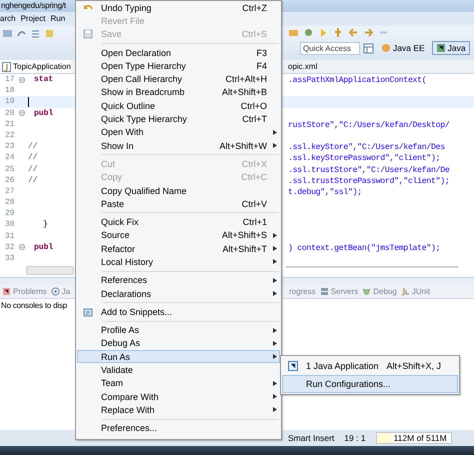  I want to click on line-number: 20, so click(10, 113).